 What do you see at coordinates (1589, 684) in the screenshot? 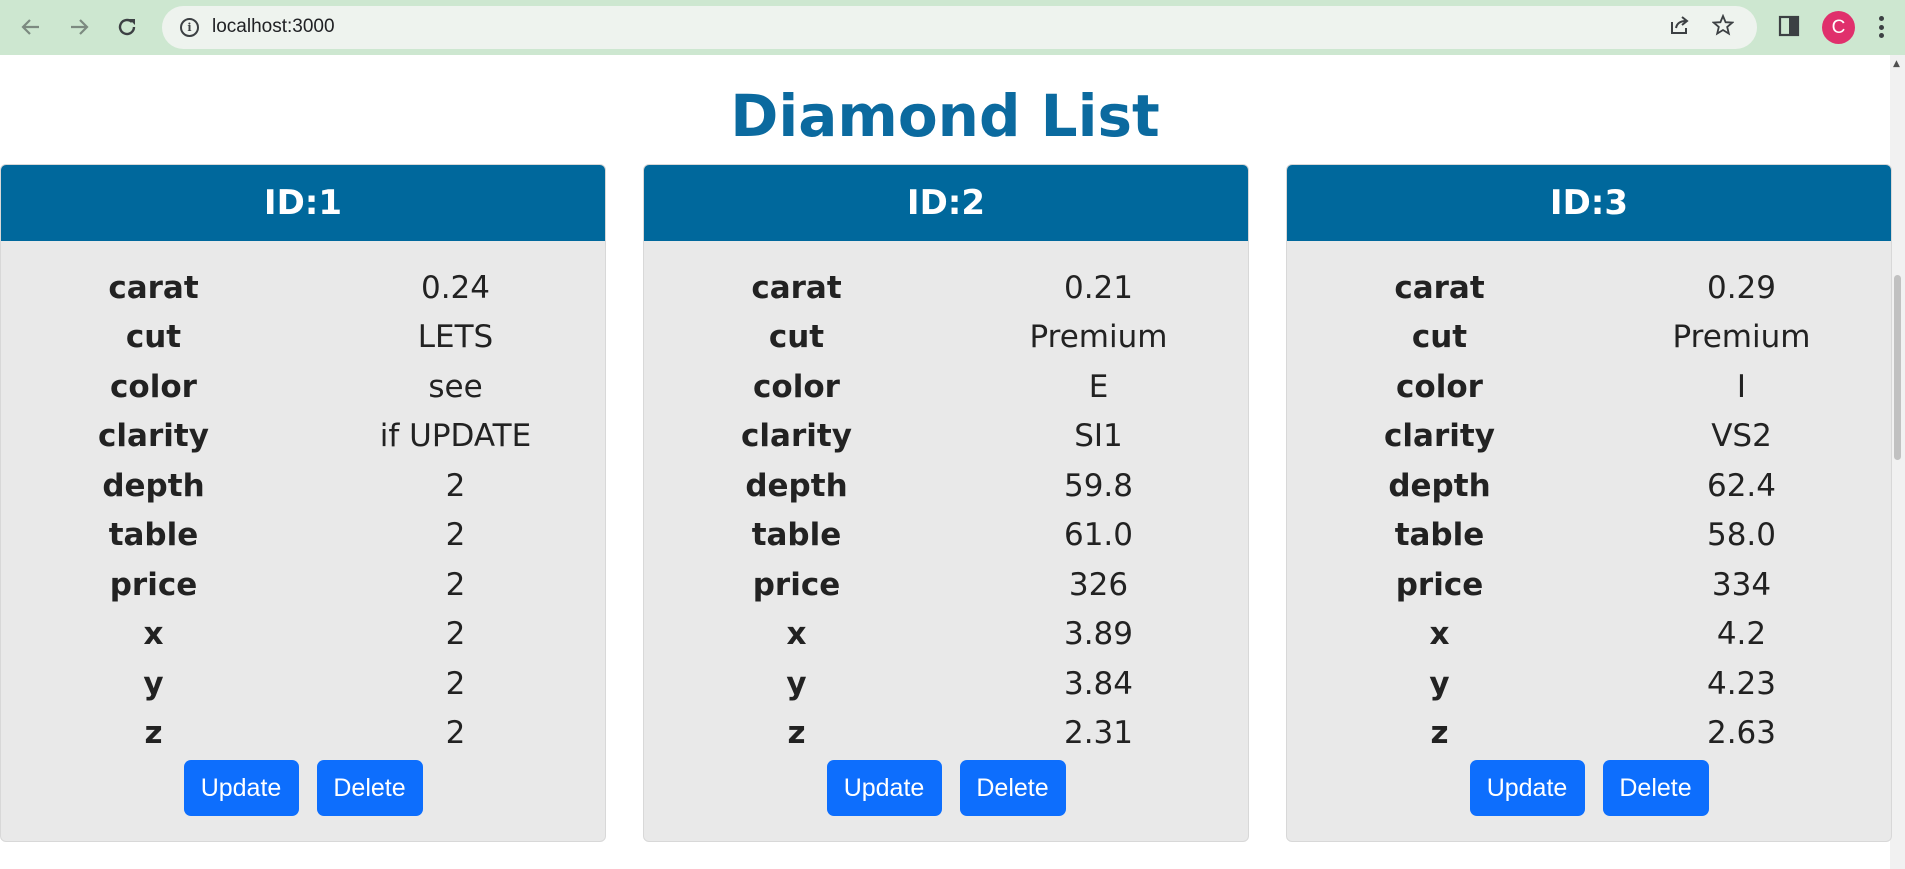
I see `row-y: y 4.23` at bounding box center [1589, 684].